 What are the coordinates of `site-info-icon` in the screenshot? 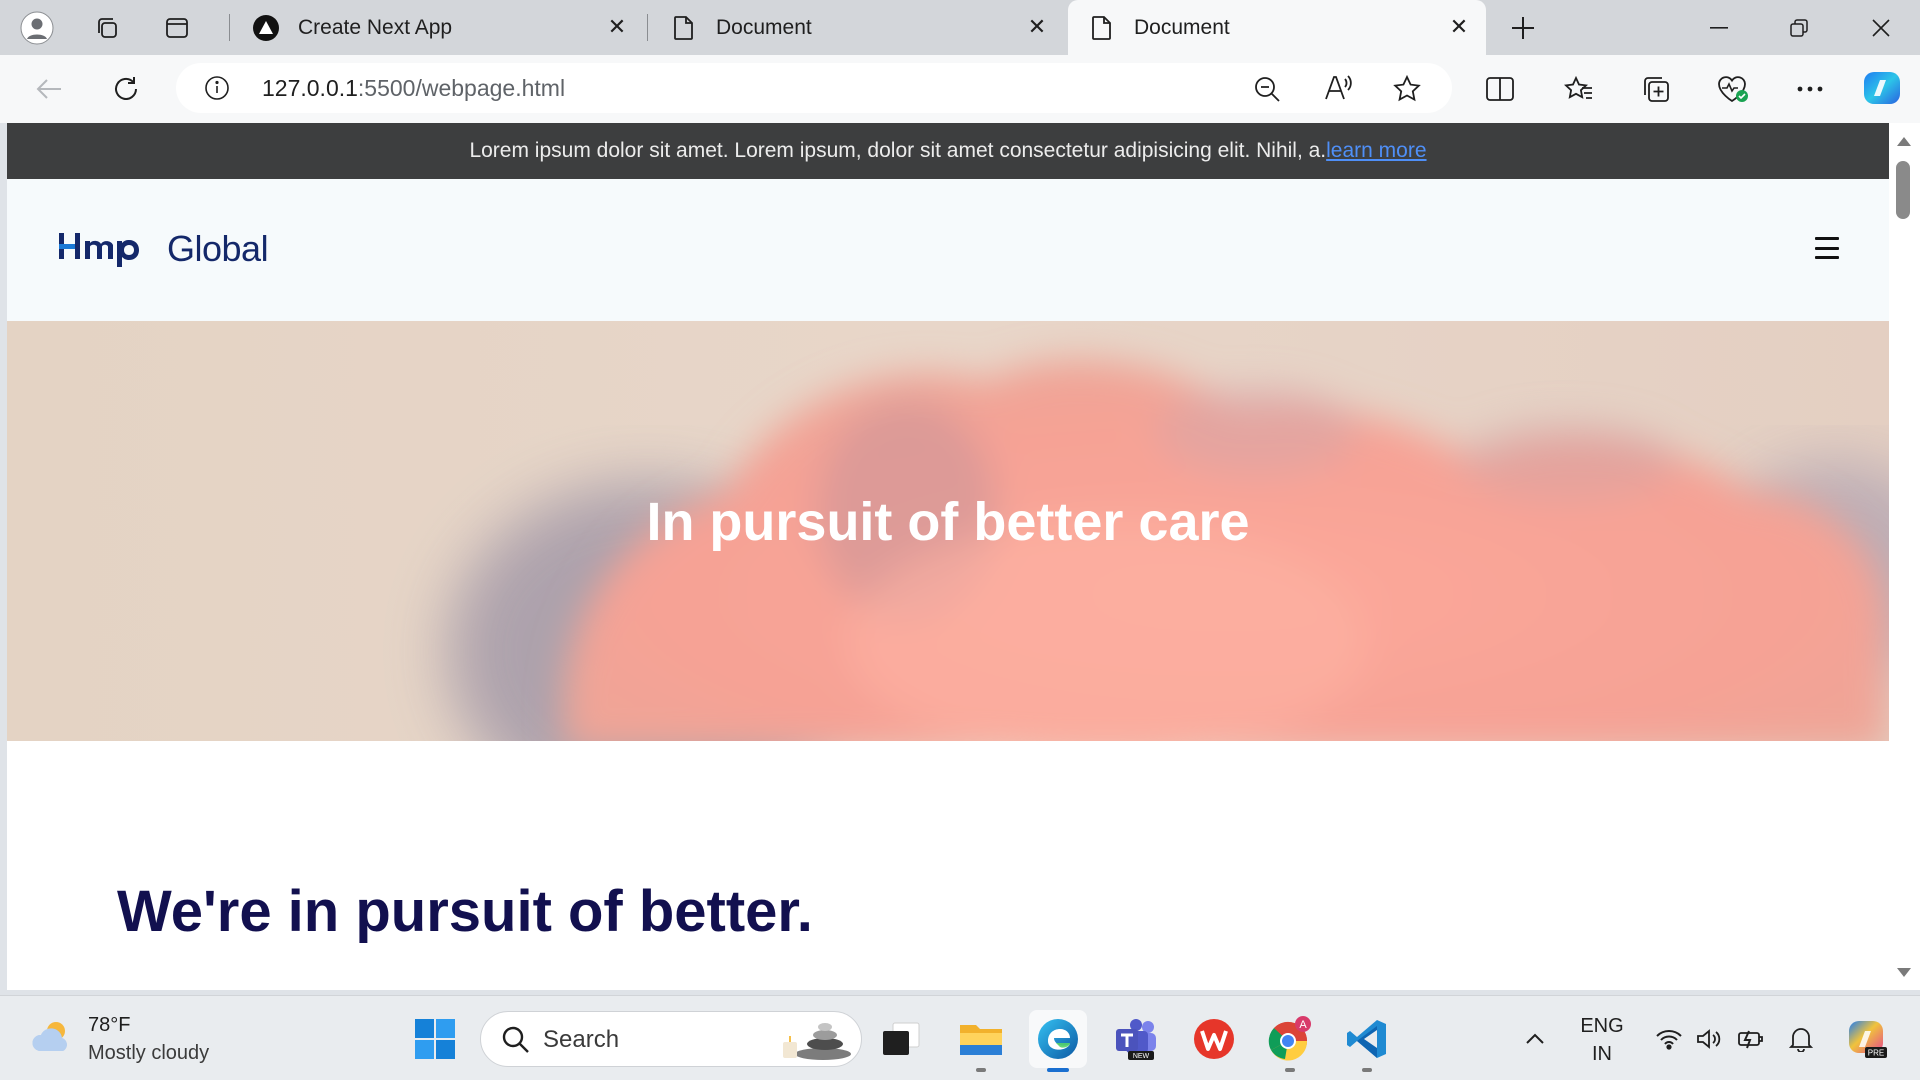 It's located at (217, 90).